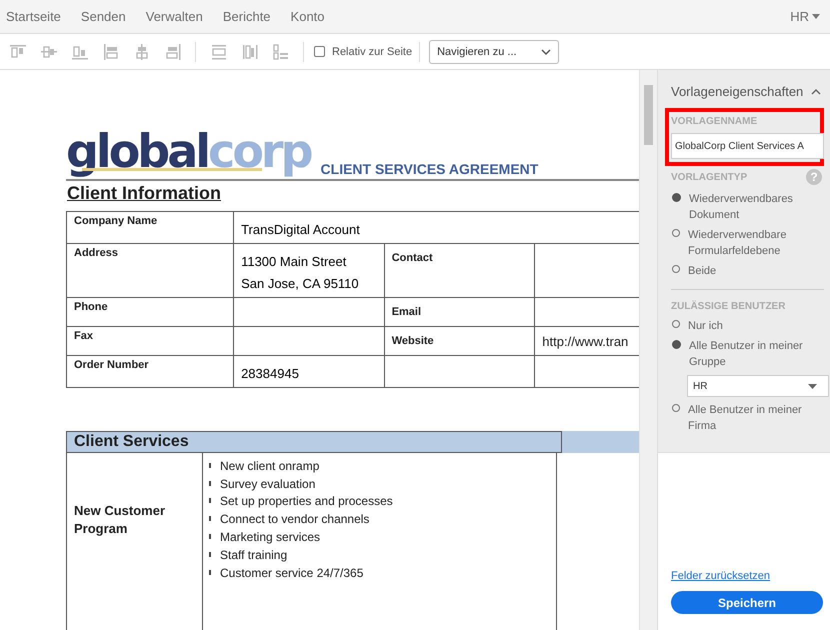 The image size is (830, 630). I want to click on section-label: VORLAGENTYP, so click(709, 177).